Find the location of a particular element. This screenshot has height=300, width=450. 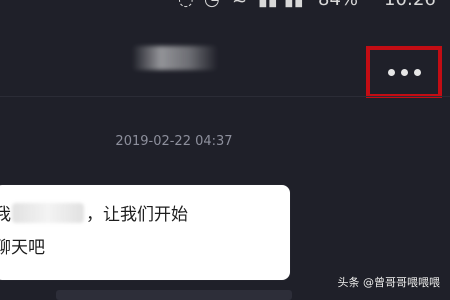

next-message-strip is located at coordinates (174, 295).